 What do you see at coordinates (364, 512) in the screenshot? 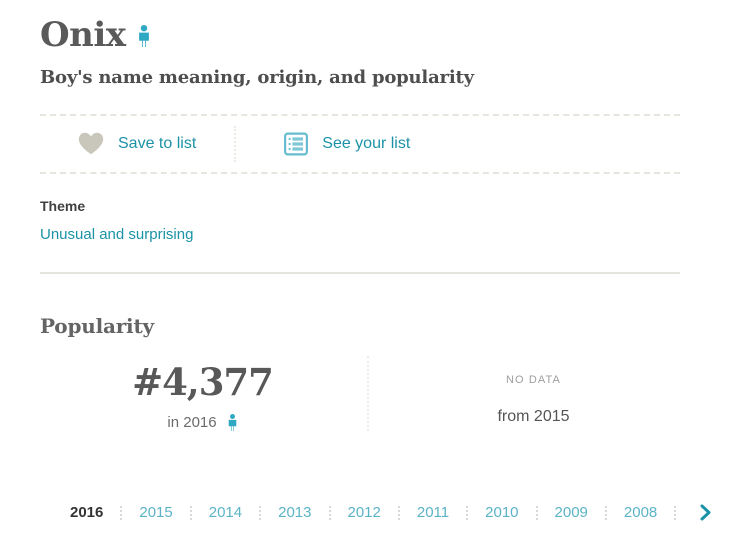
I see `year-tab-2012: 2012` at bounding box center [364, 512].